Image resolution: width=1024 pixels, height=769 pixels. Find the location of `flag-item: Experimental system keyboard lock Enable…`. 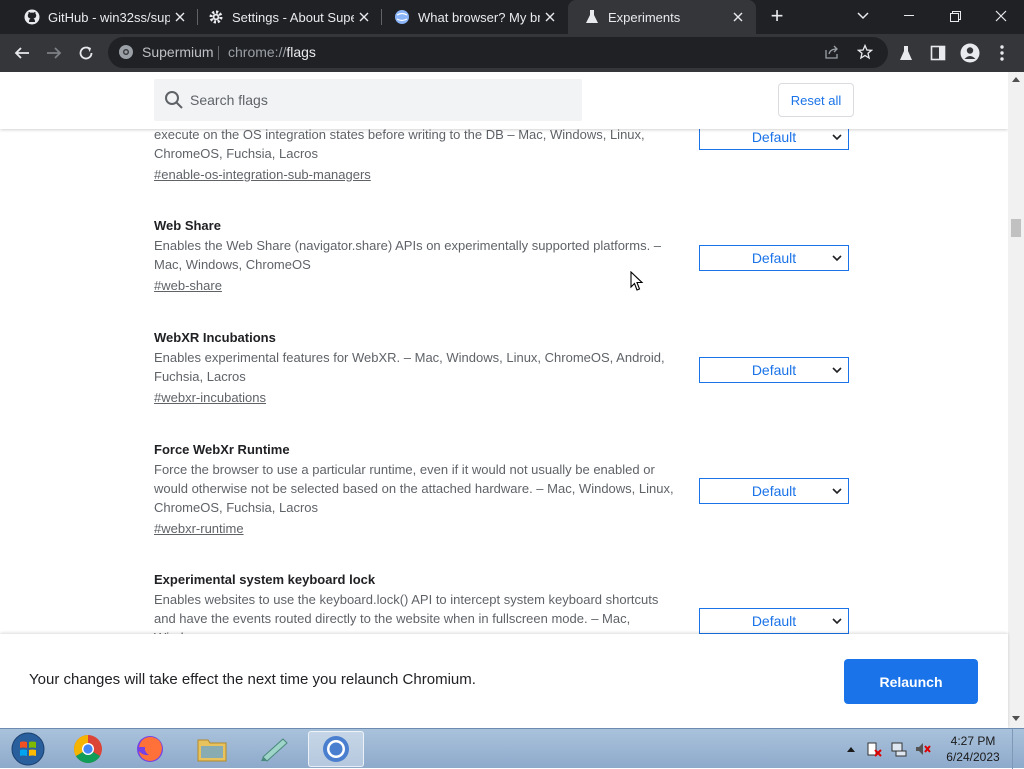

flag-item: Experimental system keyboard lock Enable… is located at coordinates (504, 602).